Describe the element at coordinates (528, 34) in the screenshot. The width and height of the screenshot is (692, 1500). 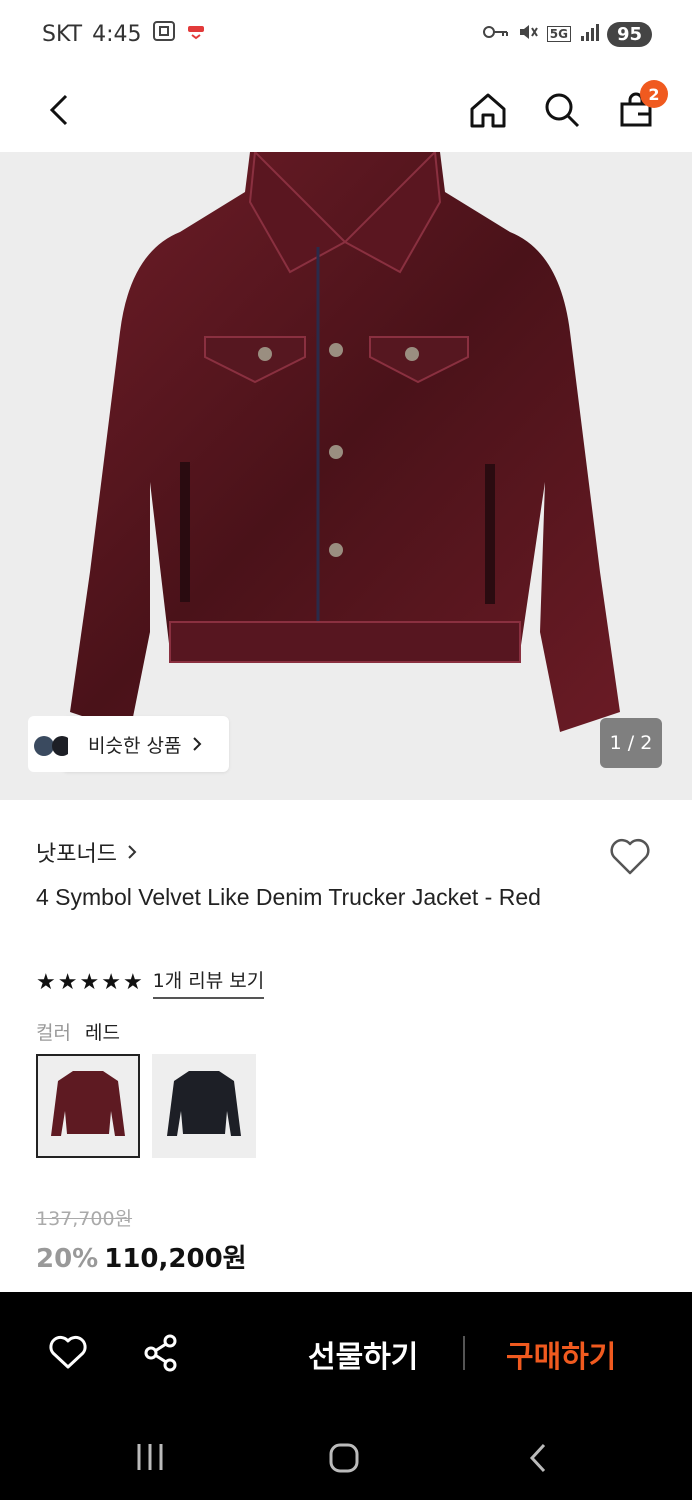
I see `mute-icon` at that location.